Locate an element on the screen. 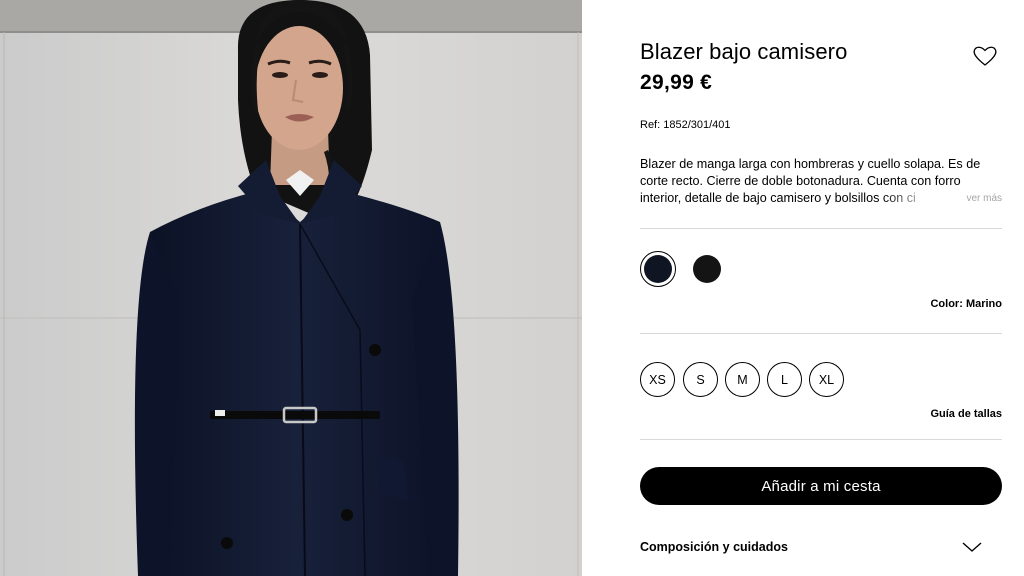 The width and height of the screenshot is (1024, 576). selected-color: Color: Marino is located at coordinates (966, 304).